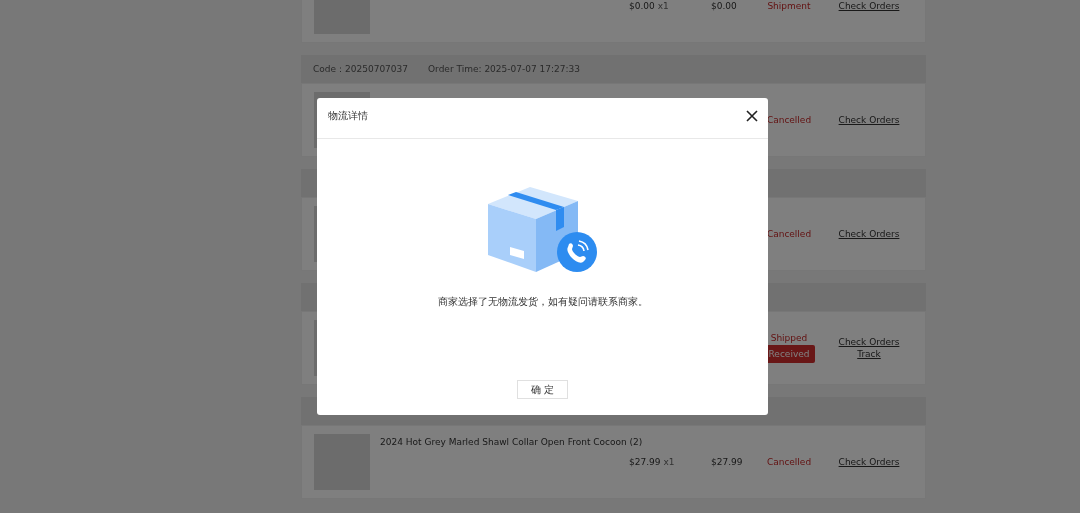 The image size is (1080, 513). I want to click on confirm-button: 确 定, so click(542, 389).